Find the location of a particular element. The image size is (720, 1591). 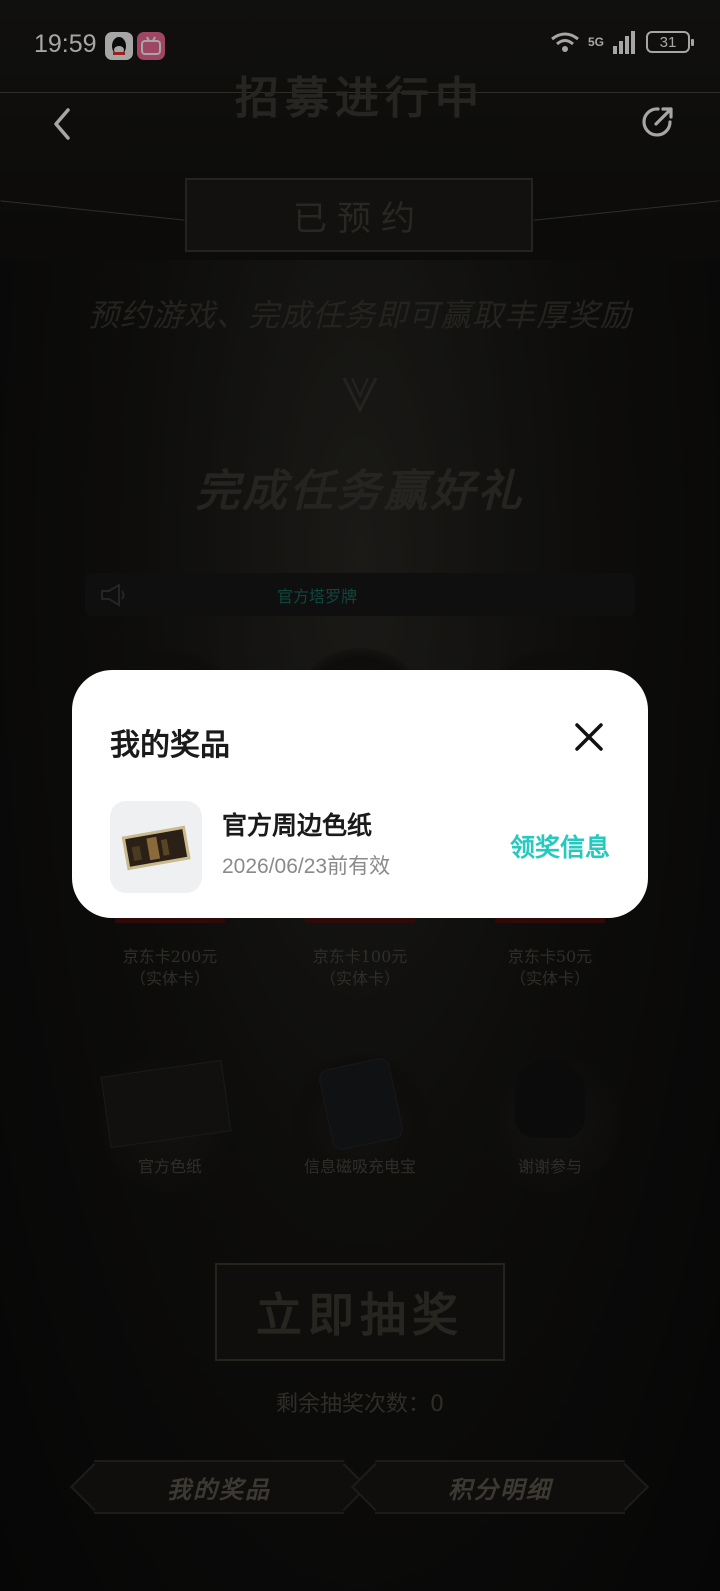

prize-thumbnail is located at coordinates (156, 847).